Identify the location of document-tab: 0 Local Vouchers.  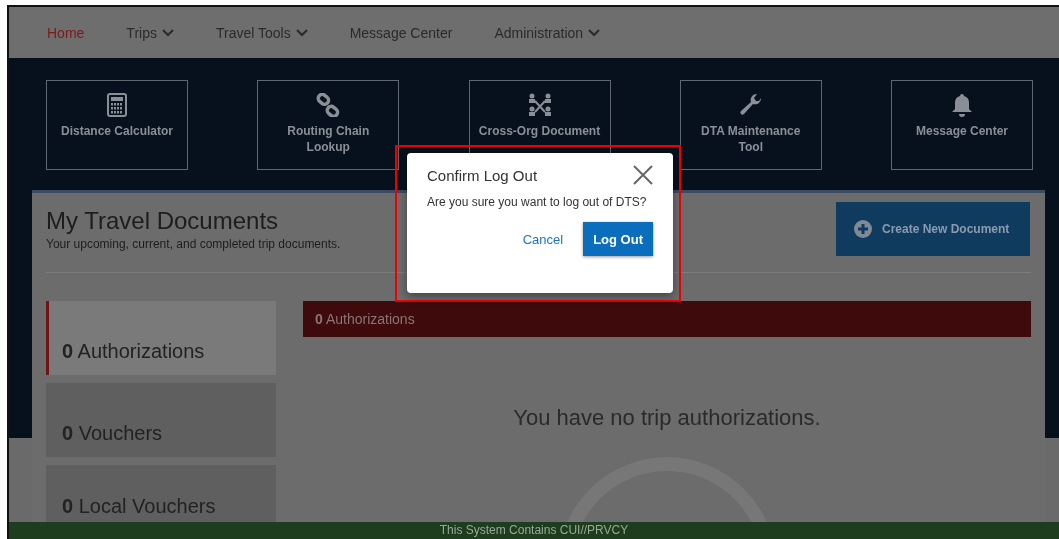
(161, 493).